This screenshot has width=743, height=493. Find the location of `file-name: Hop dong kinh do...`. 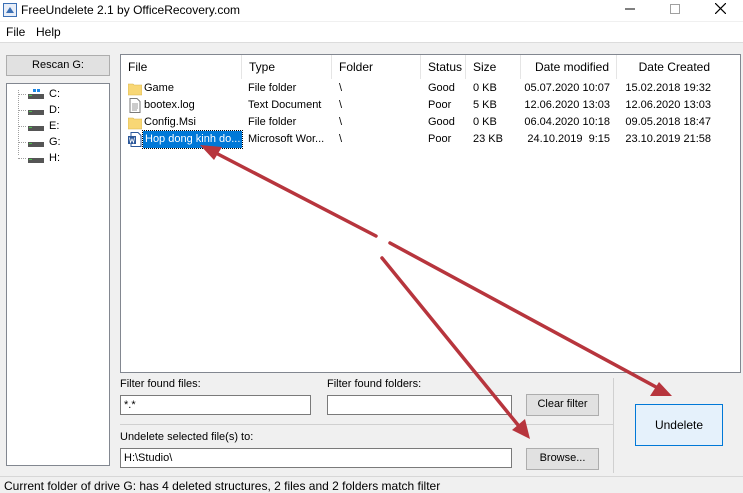

file-name: Hop dong kinh do... is located at coordinates (192, 139).